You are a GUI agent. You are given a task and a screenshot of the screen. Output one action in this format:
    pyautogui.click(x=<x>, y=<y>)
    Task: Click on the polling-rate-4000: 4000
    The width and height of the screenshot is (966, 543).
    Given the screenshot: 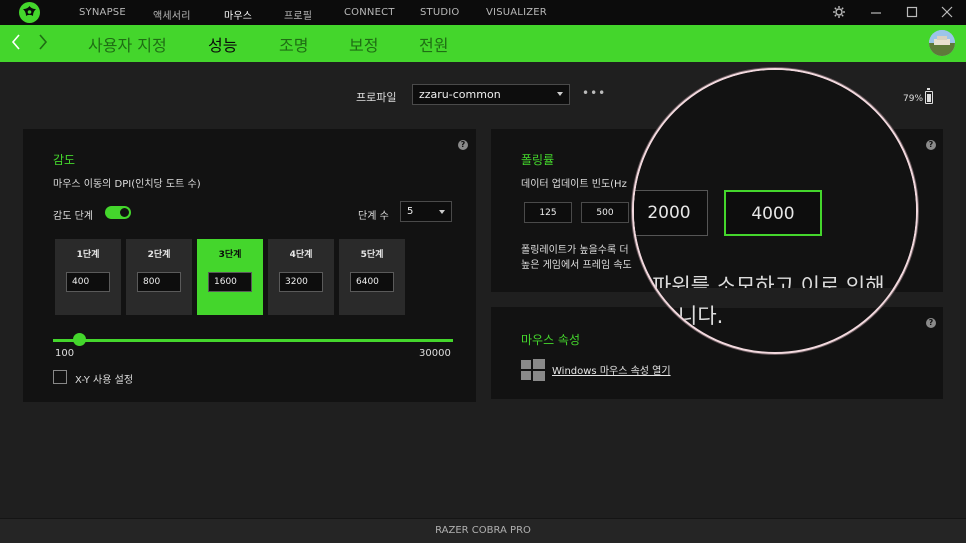 What is the action you would take?
    pyautogui.click(x=773, y=213)
    